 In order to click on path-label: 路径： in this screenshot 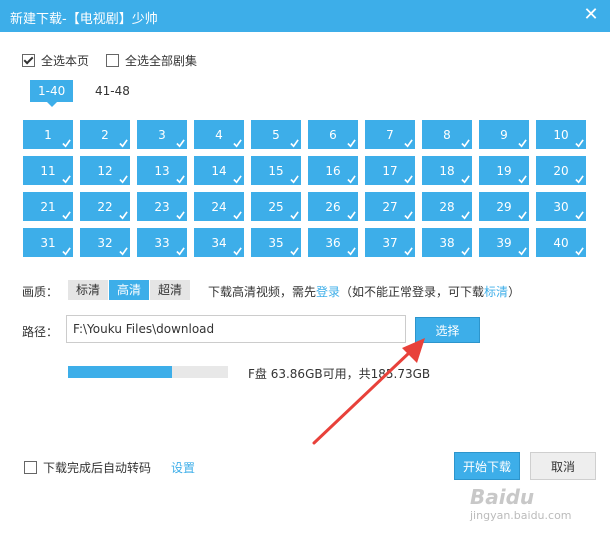, I will do `click(40, 332)`.